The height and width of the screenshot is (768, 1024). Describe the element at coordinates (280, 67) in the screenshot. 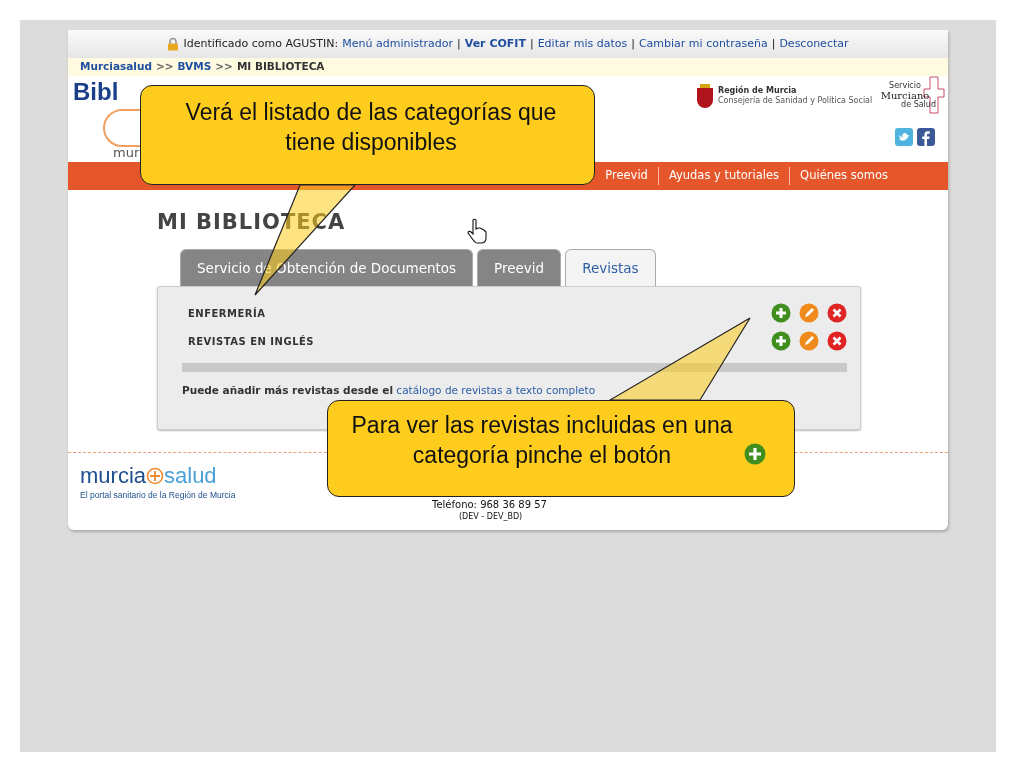

I see `breadcrumb-current: MI BIBLIOTECA` at that location.